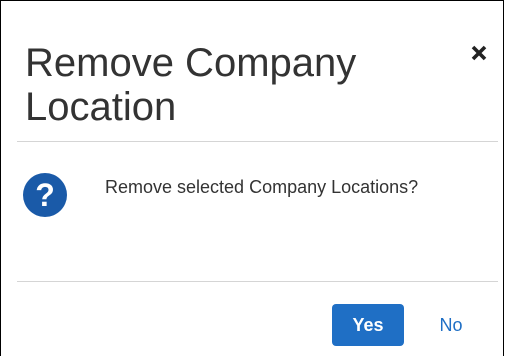 The height and width of the screenshot is (356, 506). I want to click on close-button, so click(479, 53).